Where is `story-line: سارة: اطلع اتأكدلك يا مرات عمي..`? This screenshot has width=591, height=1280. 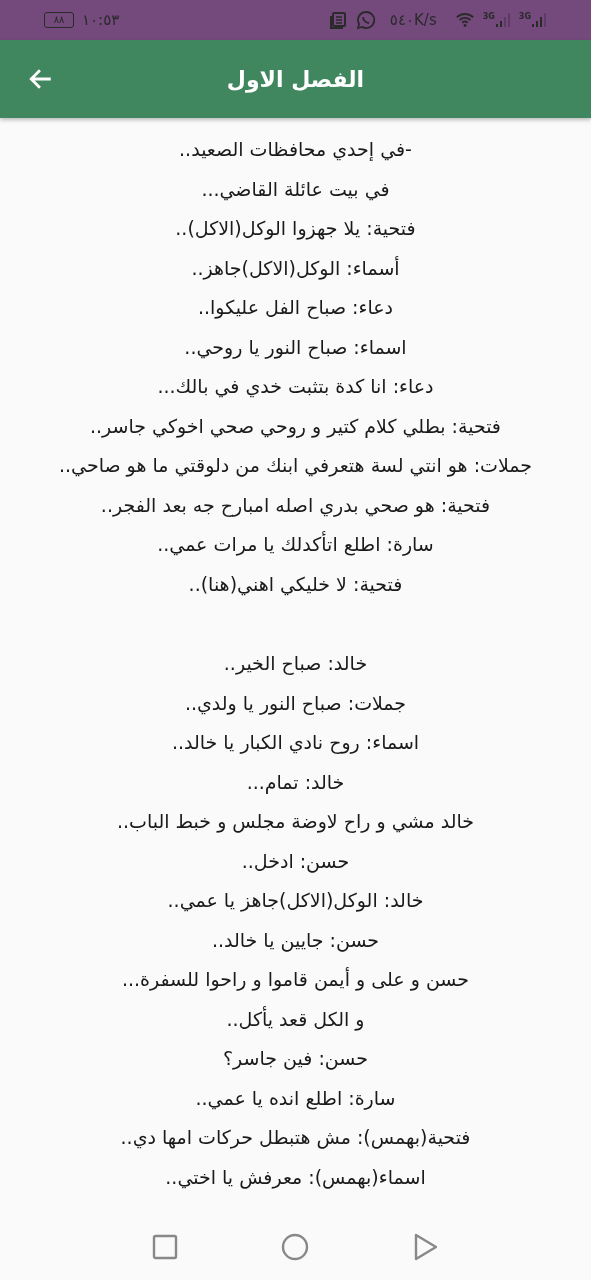 story-line: سارة: اطلع اتأكدلك يا مرات عمي.. is located at coordinates (295, 544).